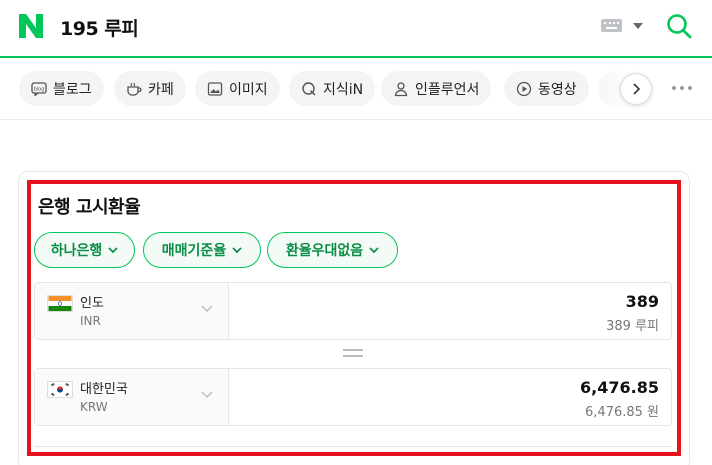 The image size is (712, 465). I want to click on to-currency-name: 대한민국, so click(104, 389).